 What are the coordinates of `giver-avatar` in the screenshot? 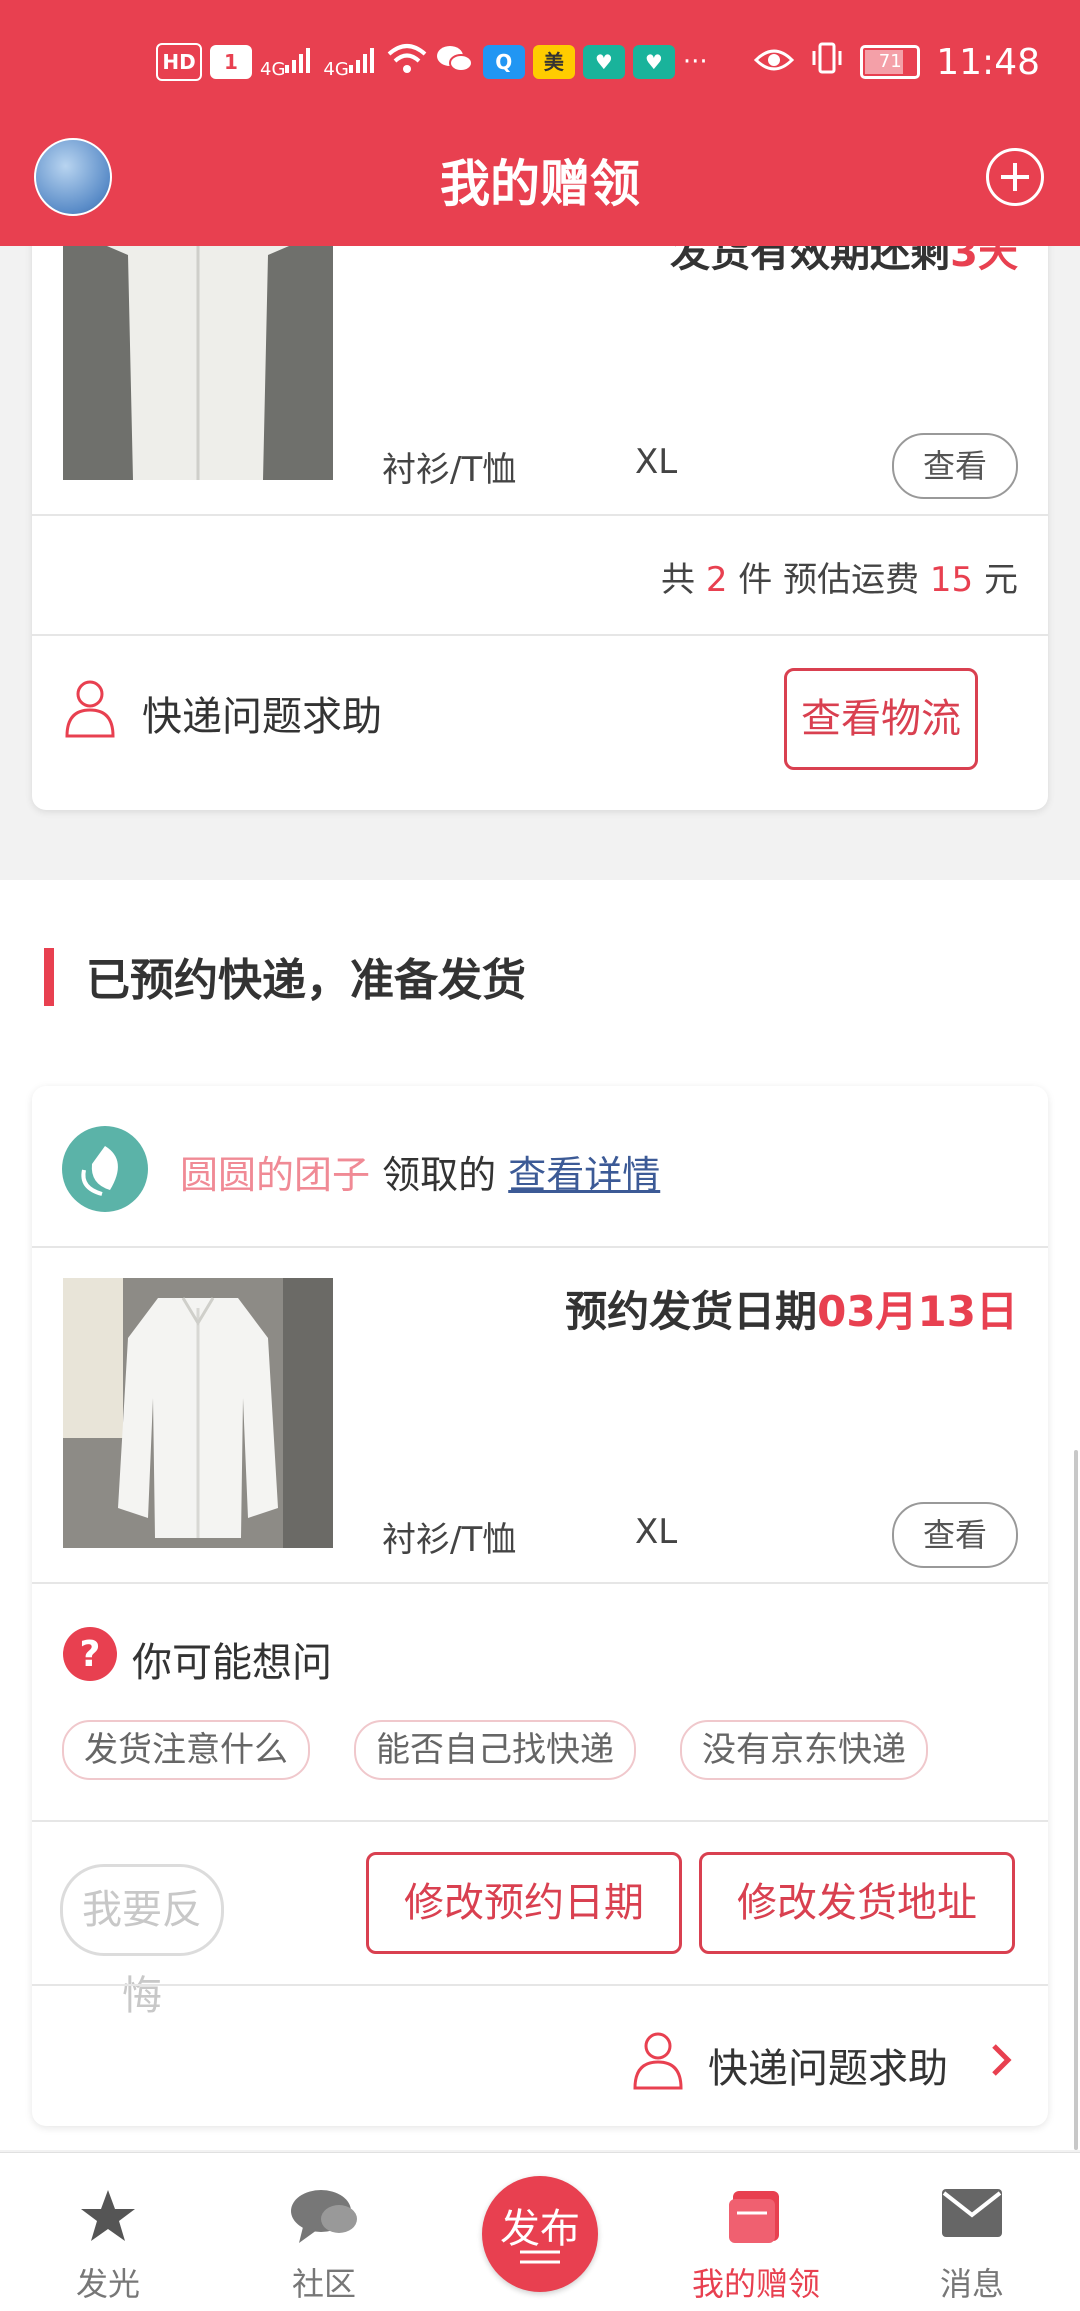 It's located at (105, 1169).